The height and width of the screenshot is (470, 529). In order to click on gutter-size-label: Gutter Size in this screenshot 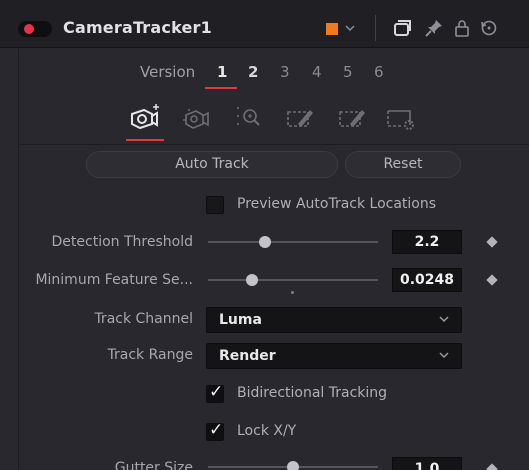, I will do `click(153, 465)`.